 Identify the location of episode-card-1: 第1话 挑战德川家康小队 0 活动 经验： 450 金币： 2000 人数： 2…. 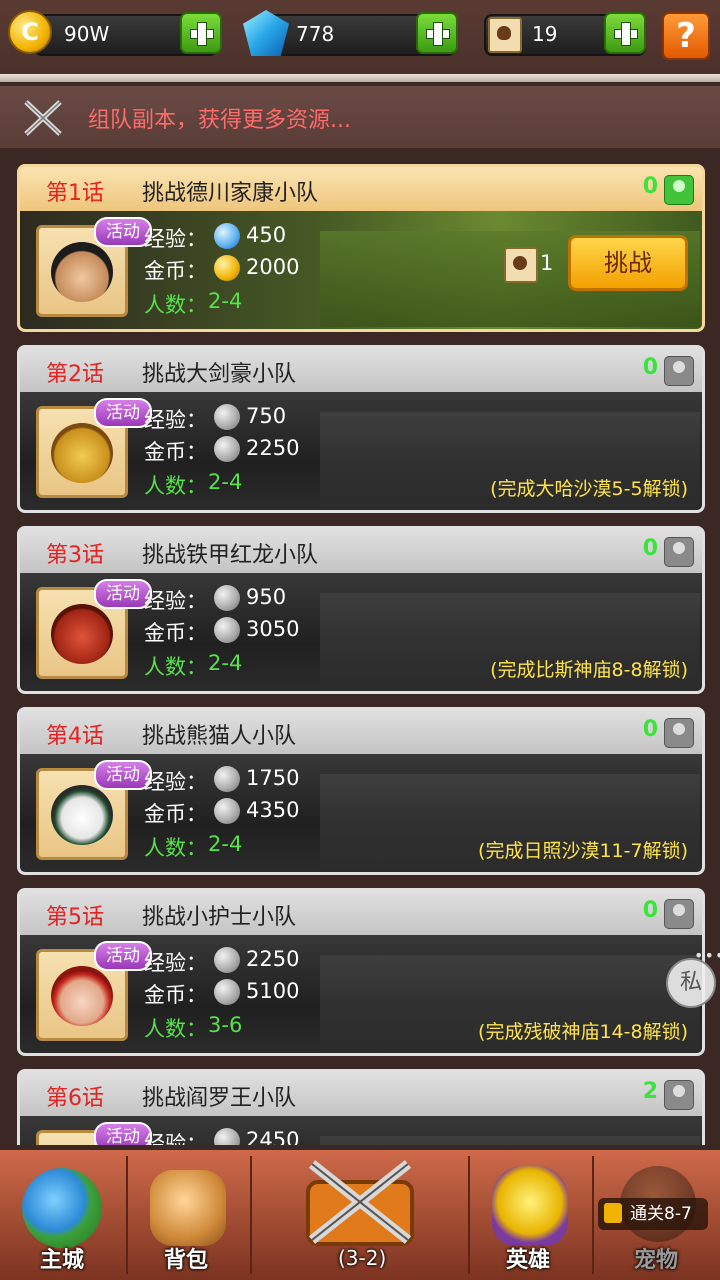
(361, 248).